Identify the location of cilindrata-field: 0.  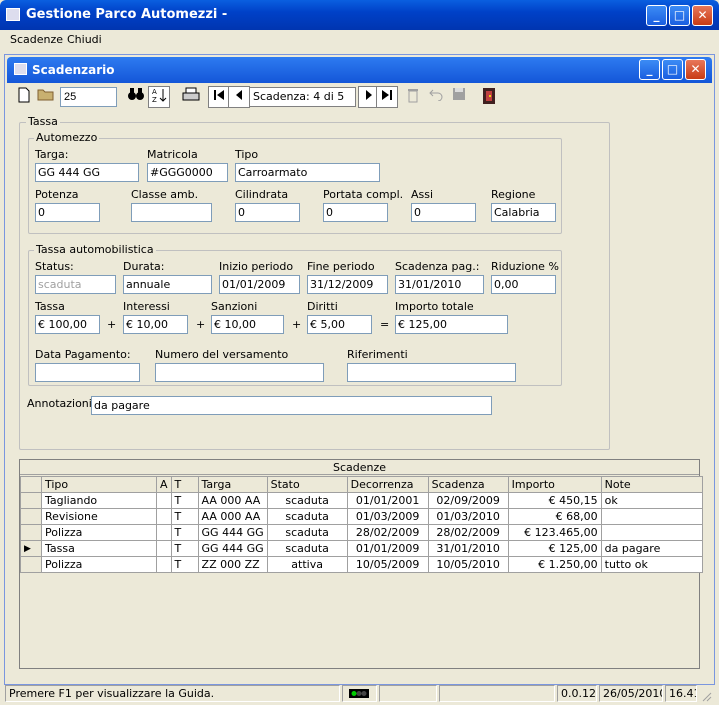
(267, 212).